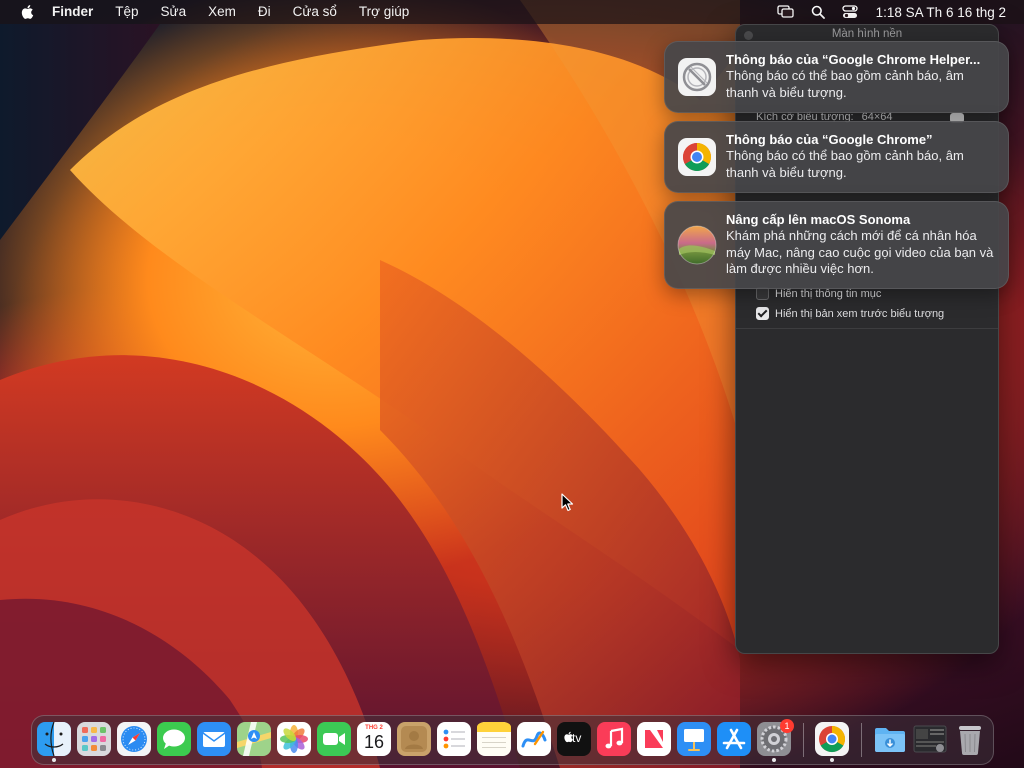 The height and width of the screenshot is (768, 1024). I want to click on menu-file: Tệp, so click(126, 12).